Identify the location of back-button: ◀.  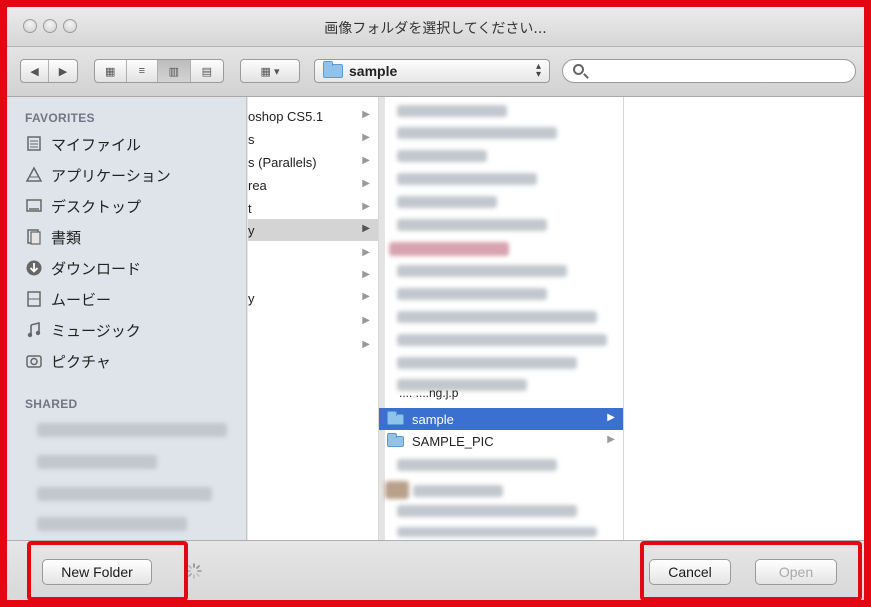
(35, 71).